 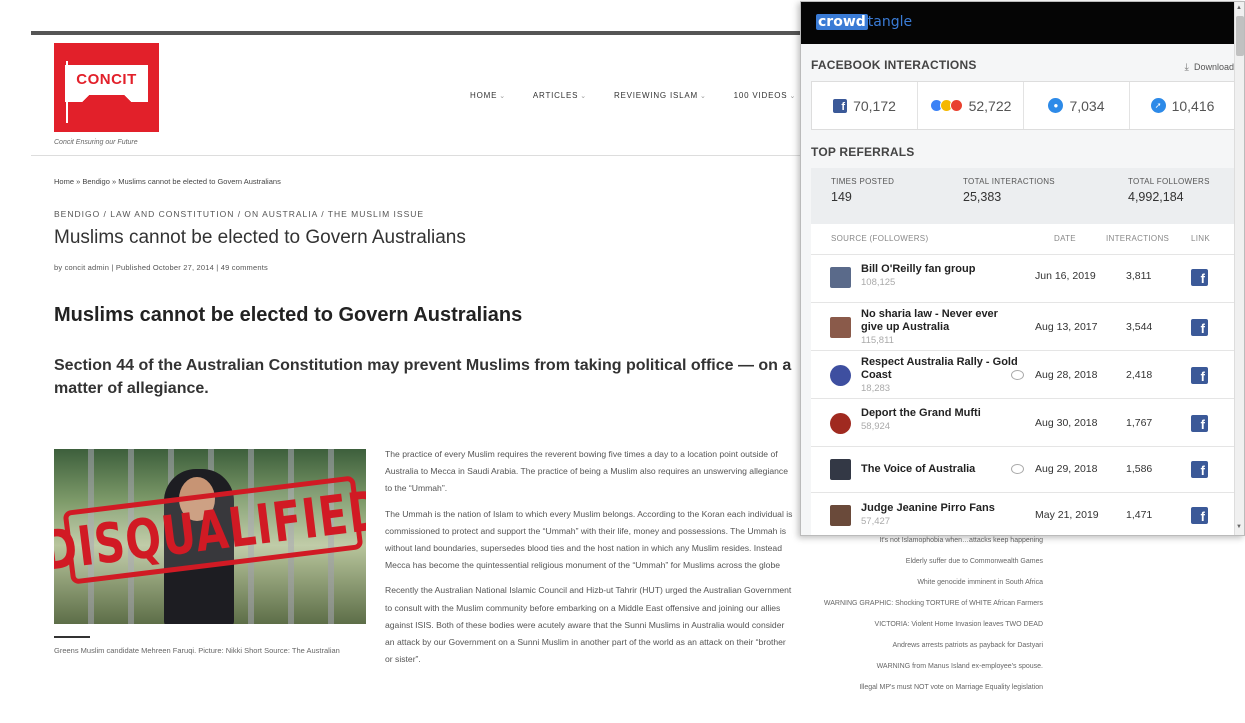 I want to click on nav-100-videos: 100 VIDEOS ⌄, so click(x=765, y=95).